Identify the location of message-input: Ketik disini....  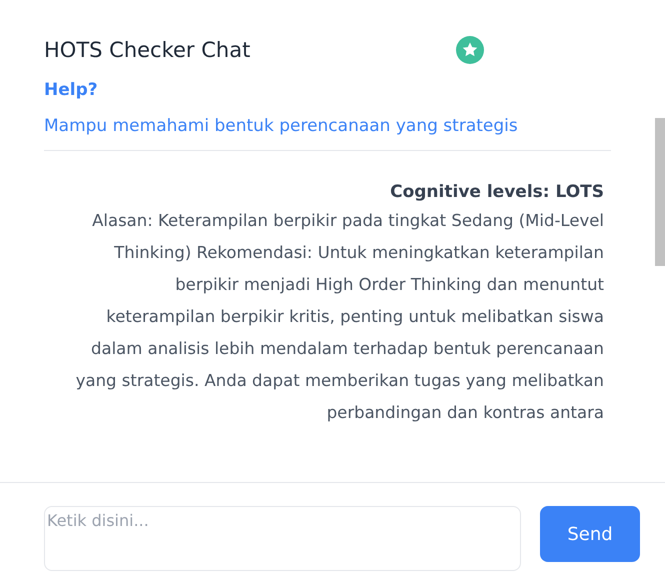
(282, 538).